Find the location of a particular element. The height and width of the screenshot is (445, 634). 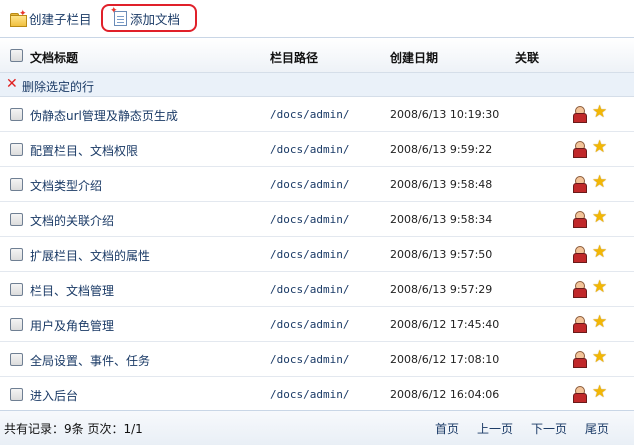

table-row: 进入后台 /docs/admin/ 2008/6/12 16:04:06 ★ is located at coordinates (317, 394).